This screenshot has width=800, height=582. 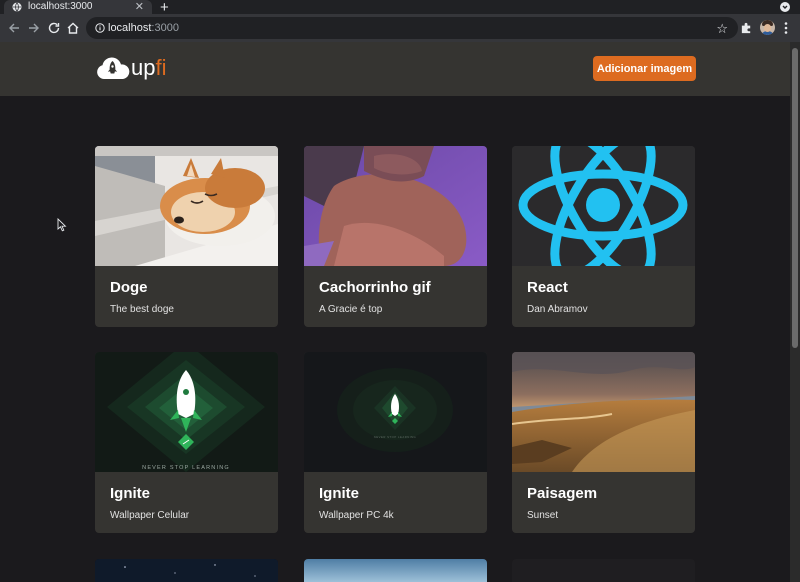 I want to click on card-image-ignite-pc: NEVER STOP LEARNING, so click(x=395, y=412).